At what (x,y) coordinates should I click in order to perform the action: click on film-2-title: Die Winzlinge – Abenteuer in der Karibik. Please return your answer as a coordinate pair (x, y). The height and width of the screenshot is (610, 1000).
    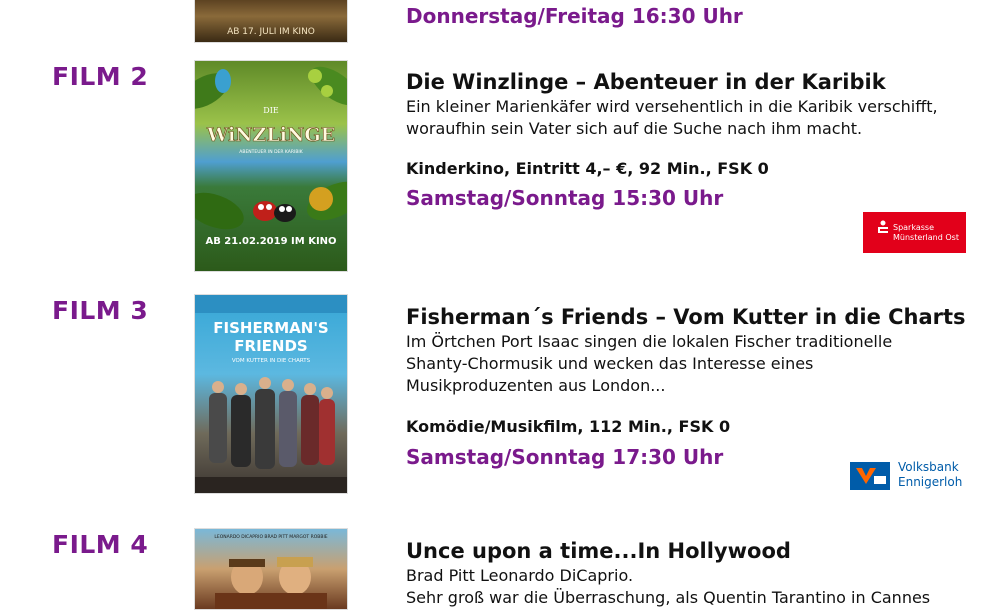
    Looking at the image, I should click on (646, 82).